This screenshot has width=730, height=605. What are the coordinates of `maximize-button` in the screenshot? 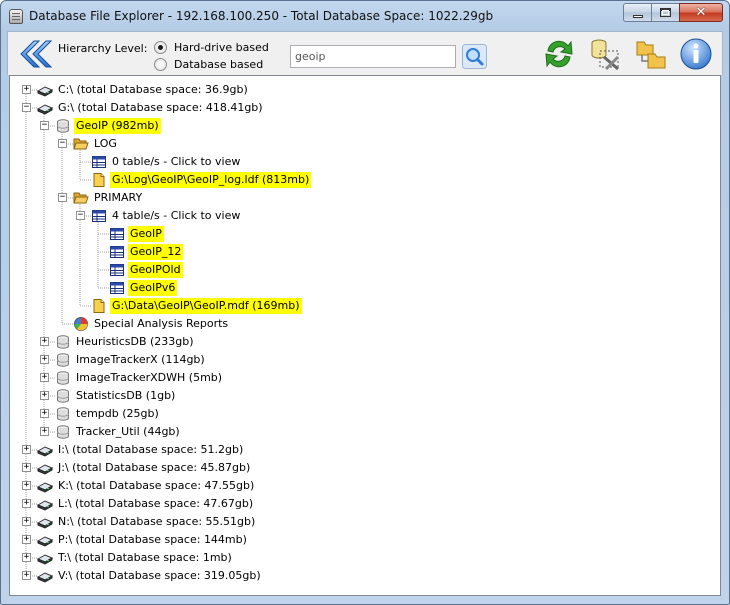 It's located at (665, 12).